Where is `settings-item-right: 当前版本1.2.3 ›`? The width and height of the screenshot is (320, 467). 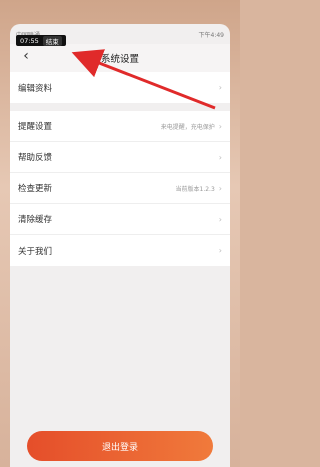
settings-item-right: 当前版本1.2.3 › is located at coordinates (199, 188).